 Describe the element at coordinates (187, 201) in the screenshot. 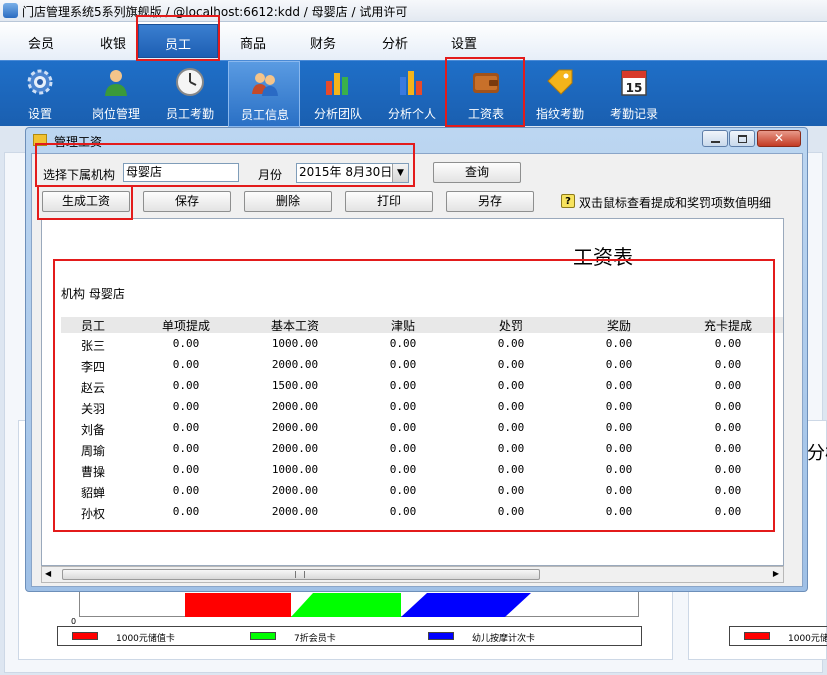

I see `save-button: 保存` at that location.